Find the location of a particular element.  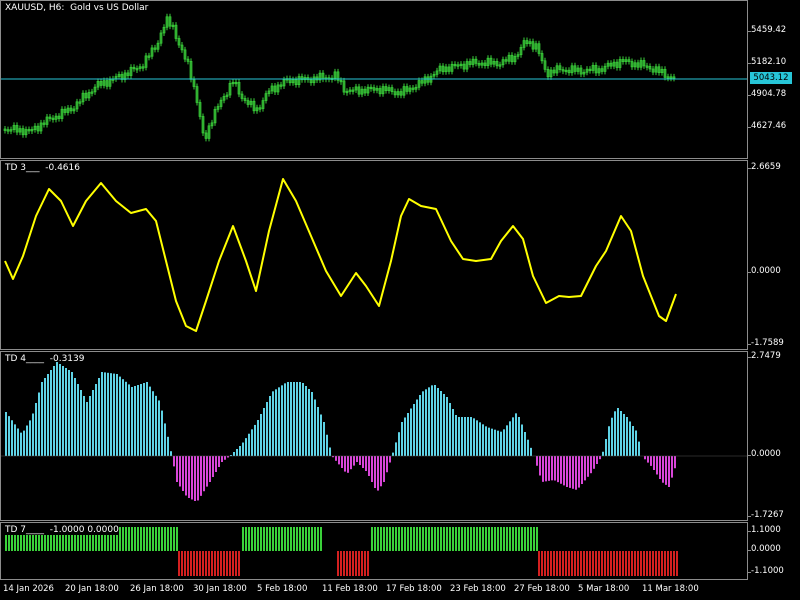

date-label: 23 Feb 18:00 is located at coordinates (478, 589).